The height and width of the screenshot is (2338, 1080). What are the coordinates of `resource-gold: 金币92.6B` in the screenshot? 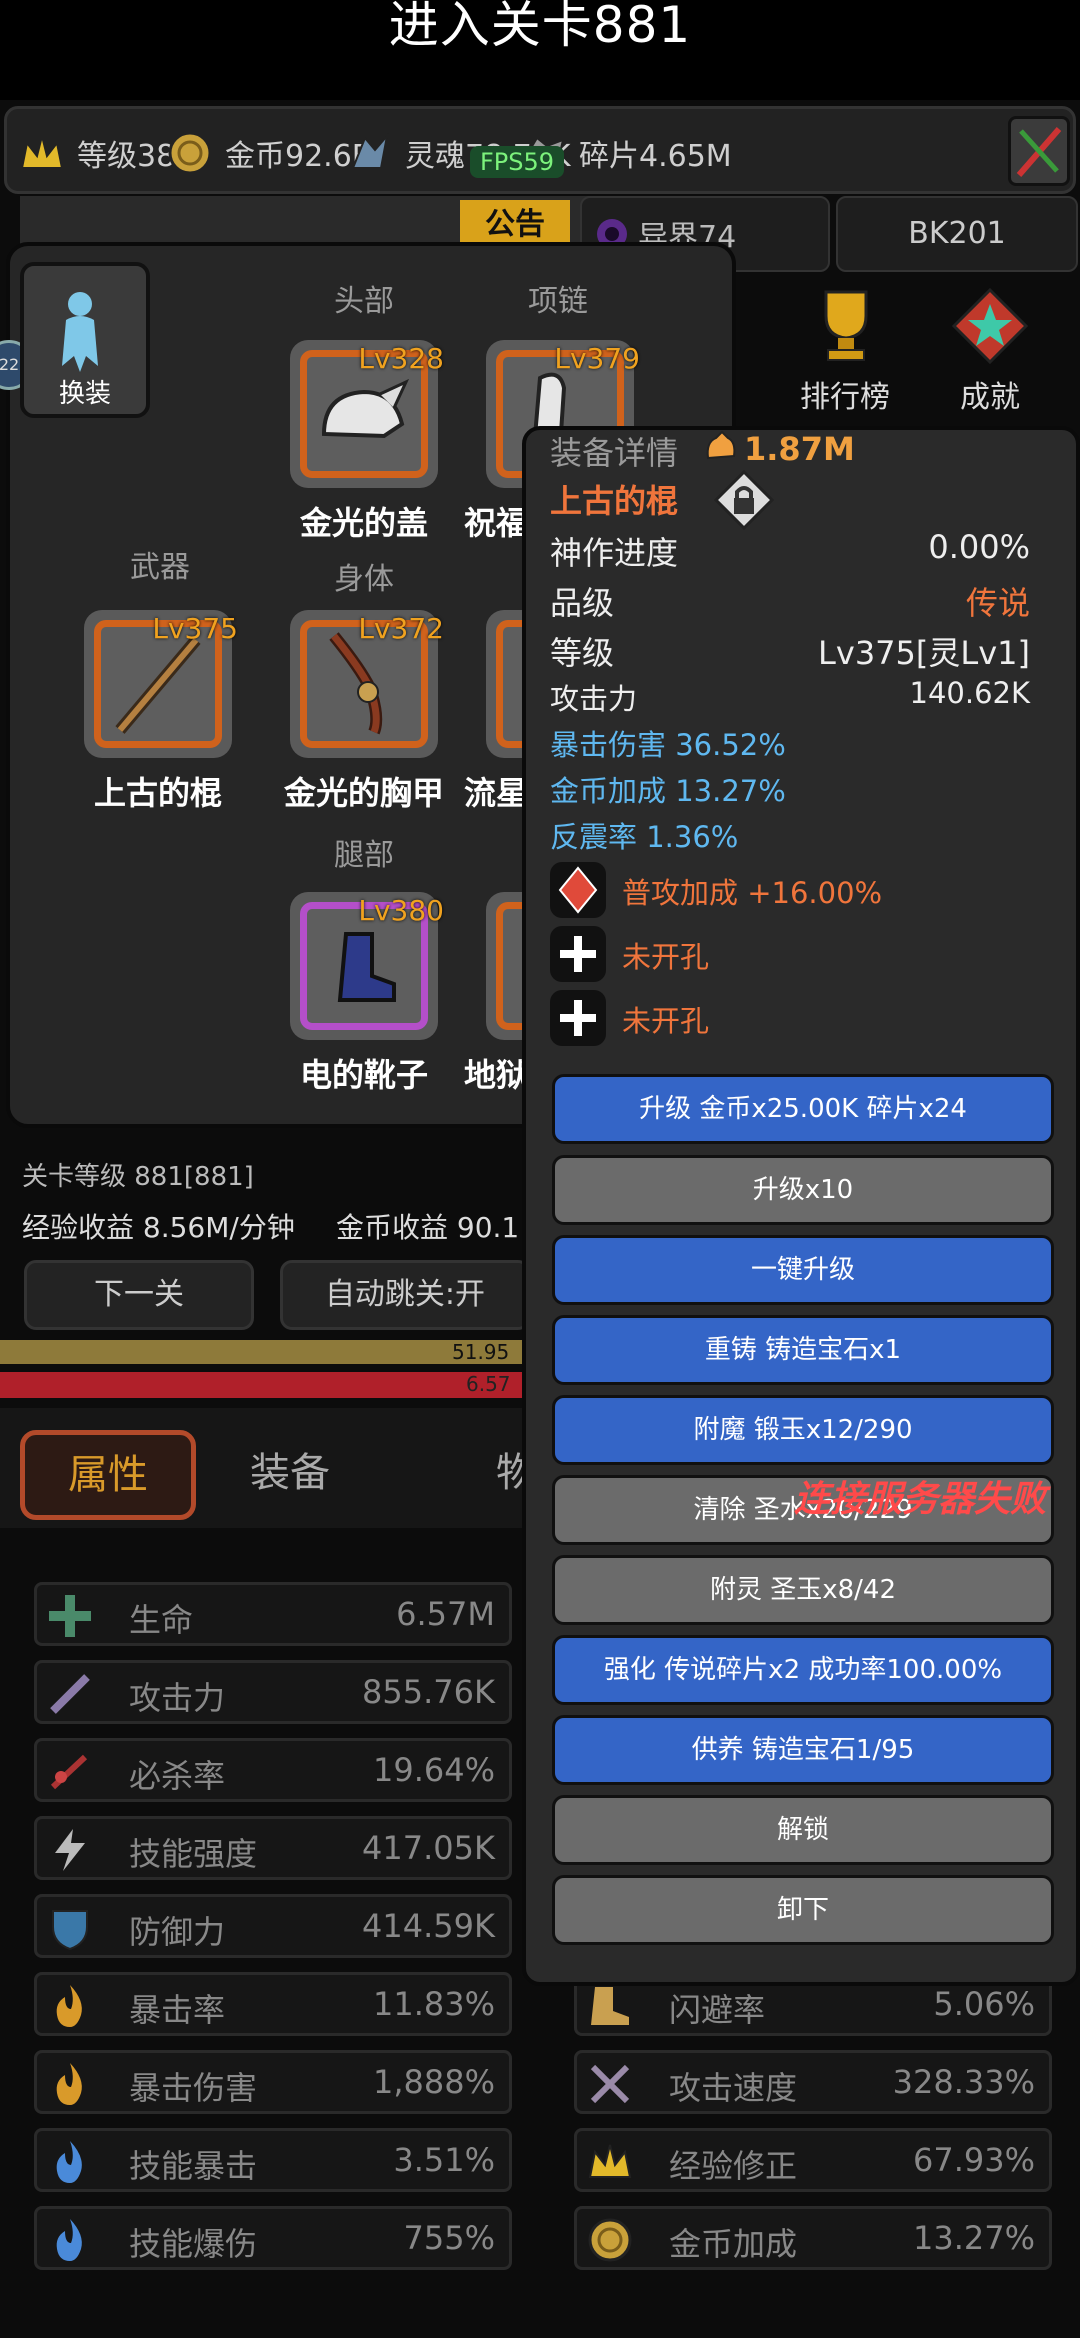 It's located at (268, 153).